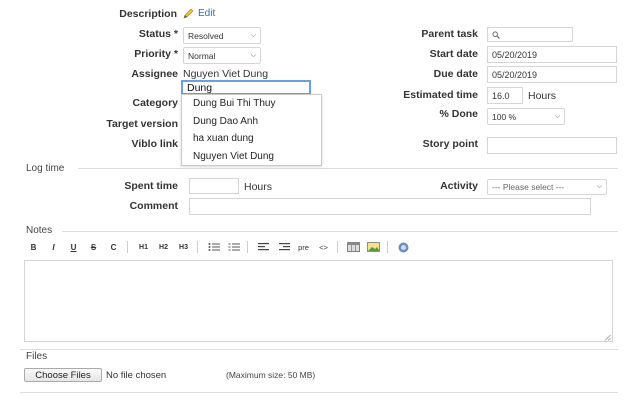 Image resolution: width=640 pixels, height=400 pixels. I want to click on comment-label: Comment, so click(153, 206).